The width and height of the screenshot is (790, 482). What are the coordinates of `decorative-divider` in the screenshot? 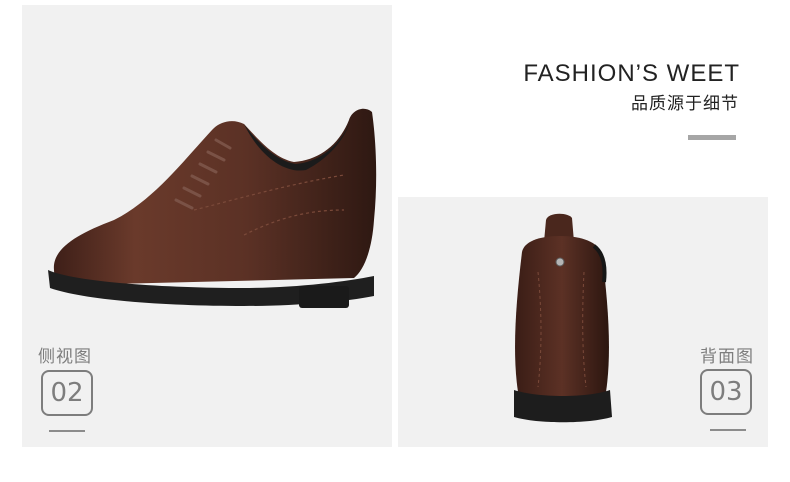 It's located at (712, 137).